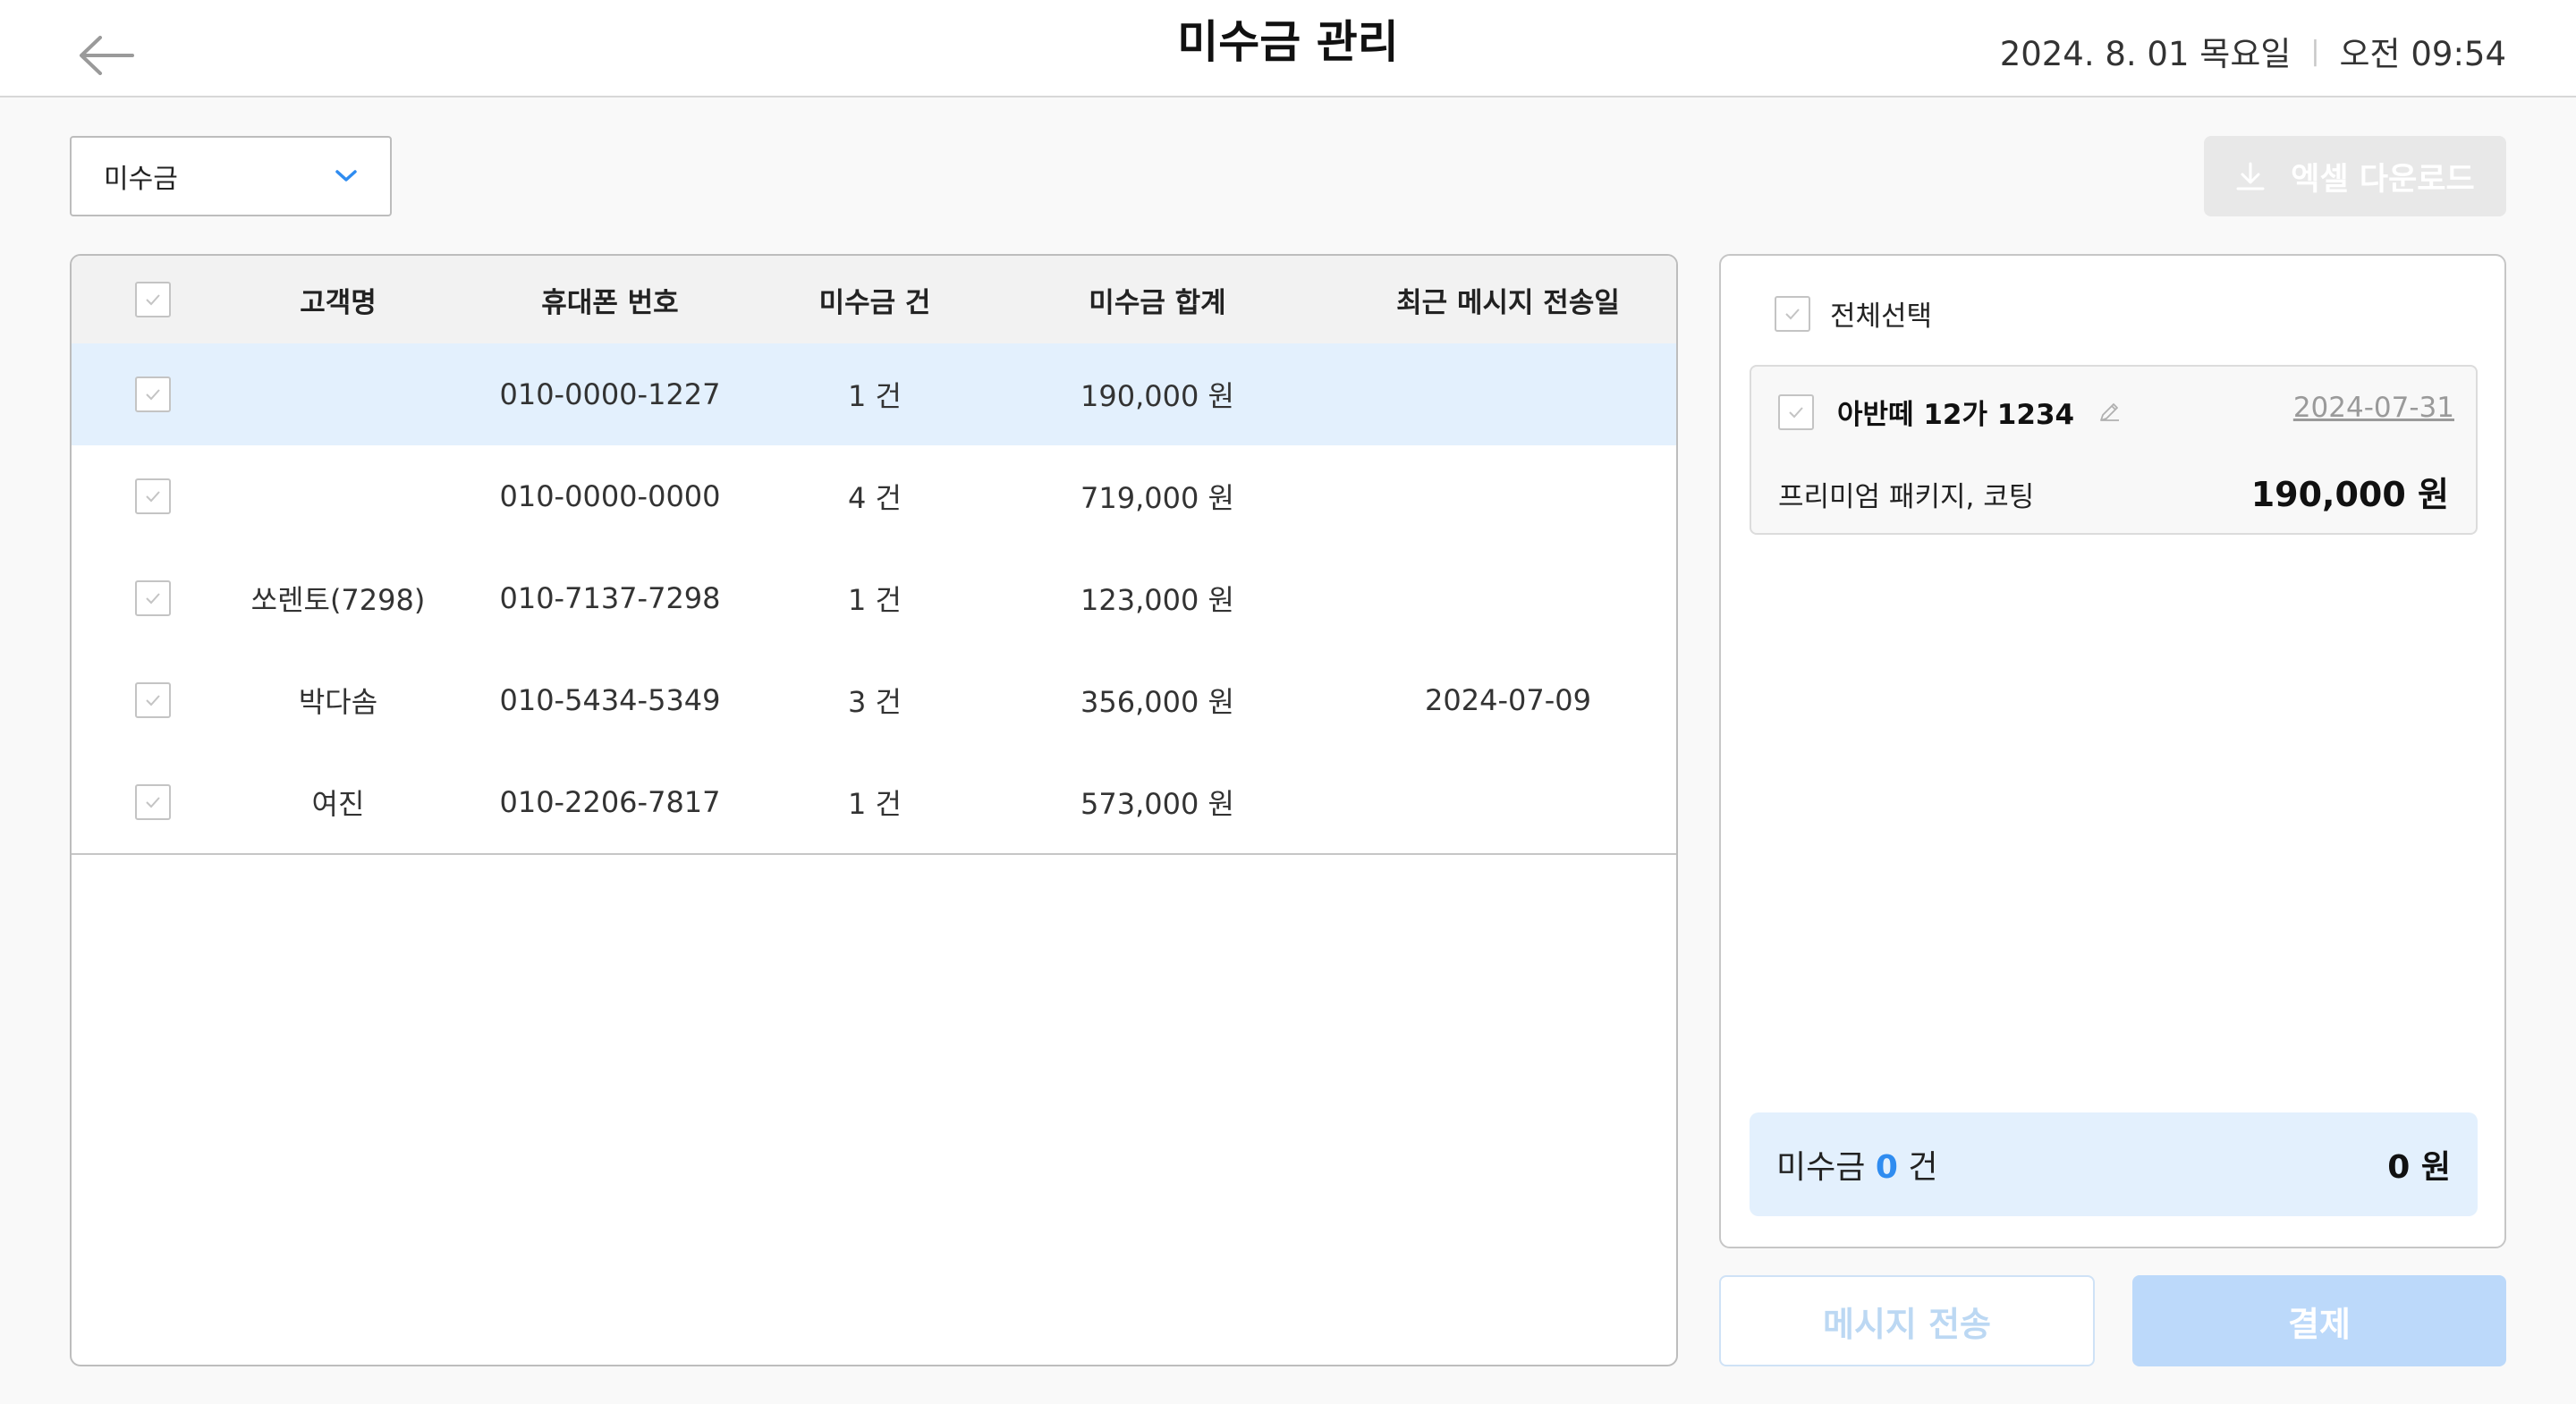 This screenshot has width=2576, height=1404. What do you see at coordinates (610, 394) in the screenshot?
I see `phone-number: 010-0000-1227` at bounding box center [610, 394].